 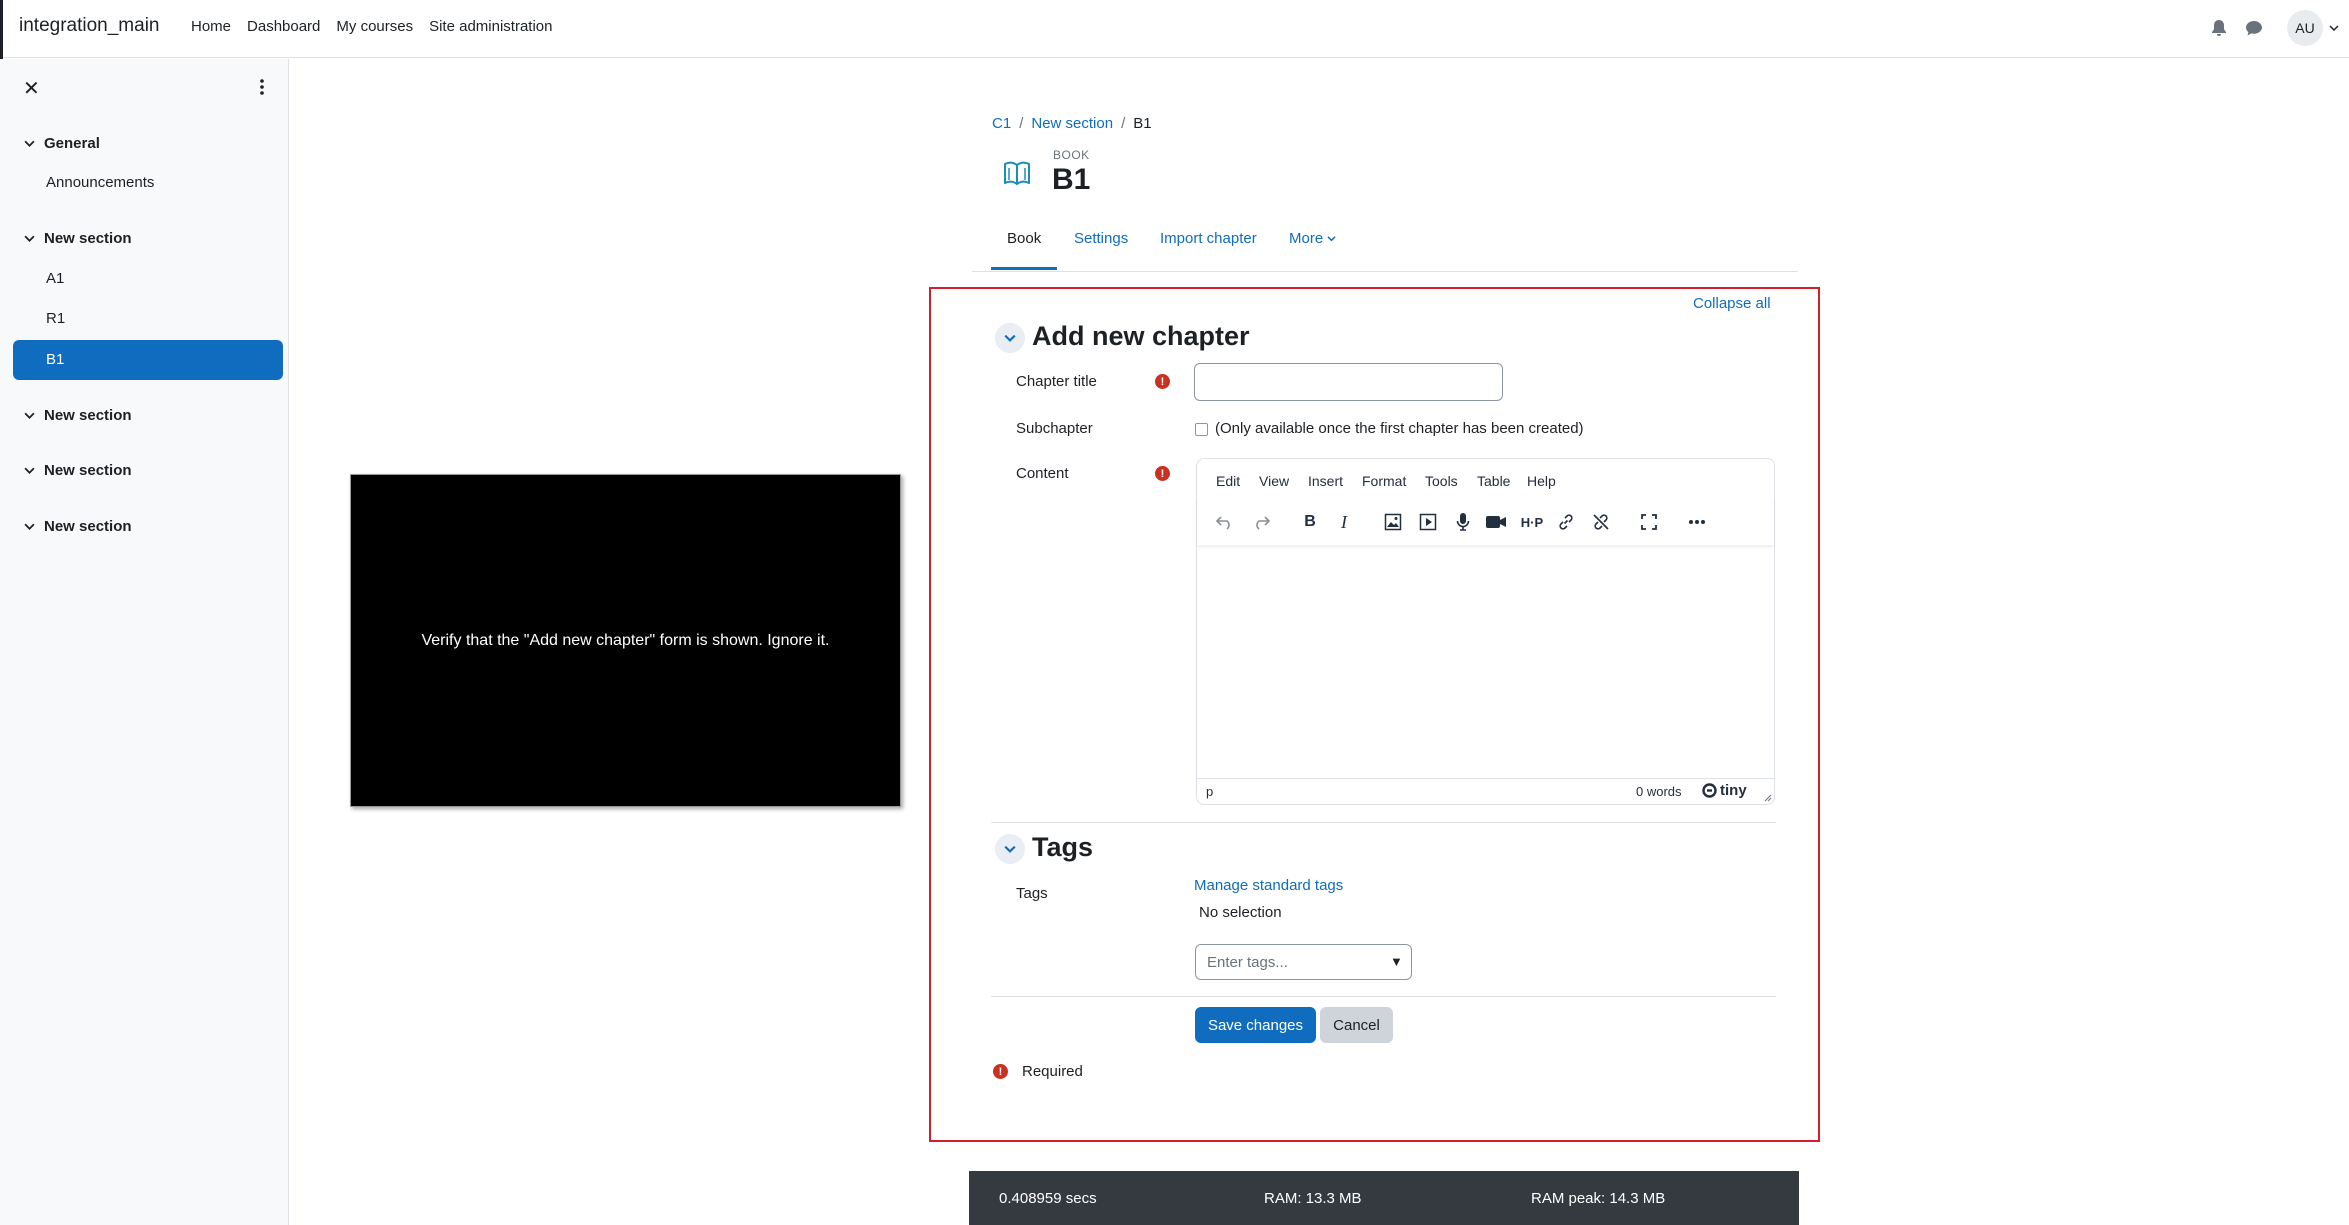 I want to click on site-name: integration_main, so click(x=89, y=26).